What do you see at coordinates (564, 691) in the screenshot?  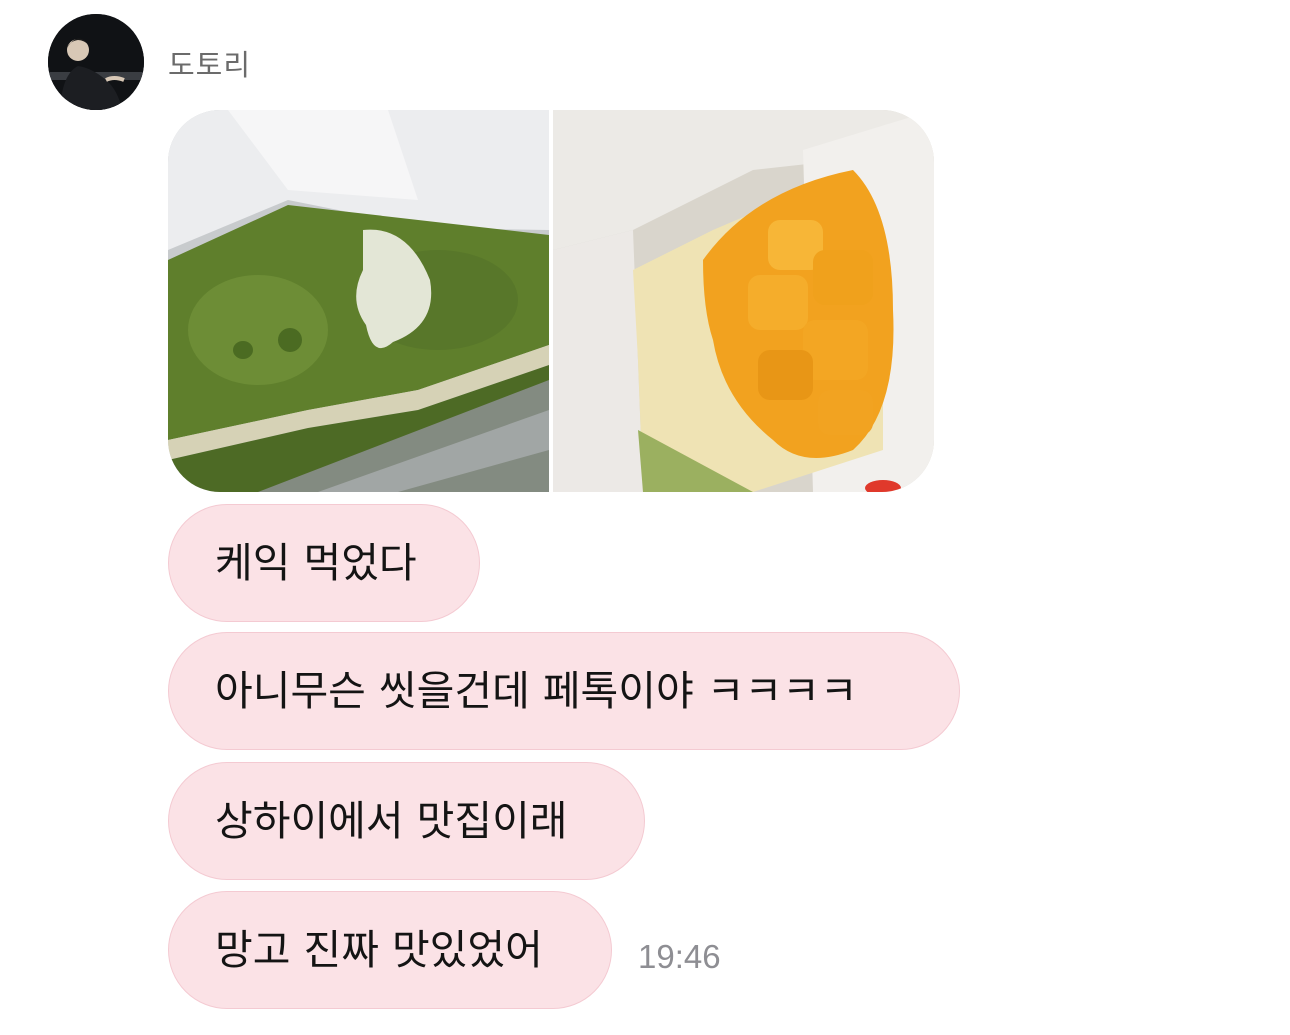 I see `message-bubble: 아니무슨 씻을건데 페톡이야 ㅋㅋㅋㅋ` at bounding box center [564, 691].